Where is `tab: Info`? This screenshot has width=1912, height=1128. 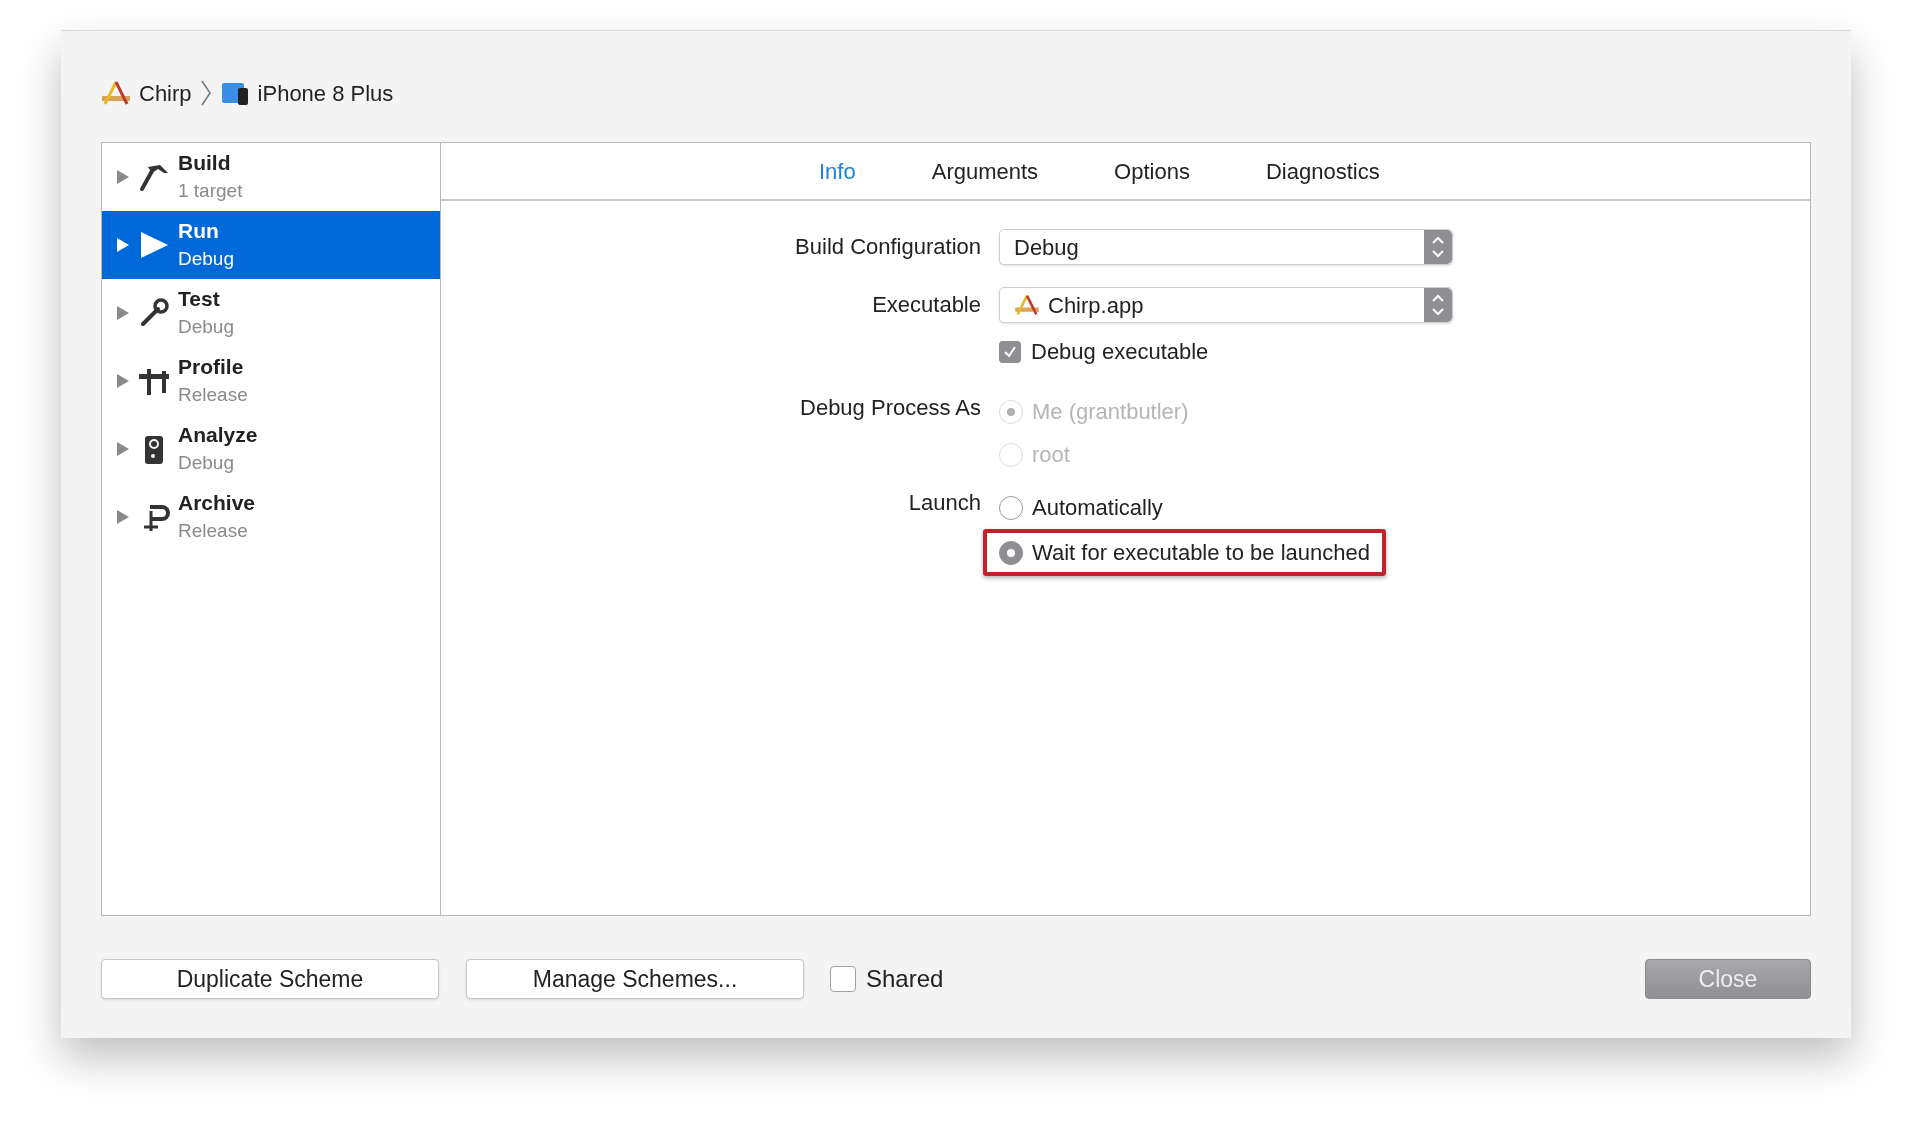
tab: Info is located at coordinates (837, 171).